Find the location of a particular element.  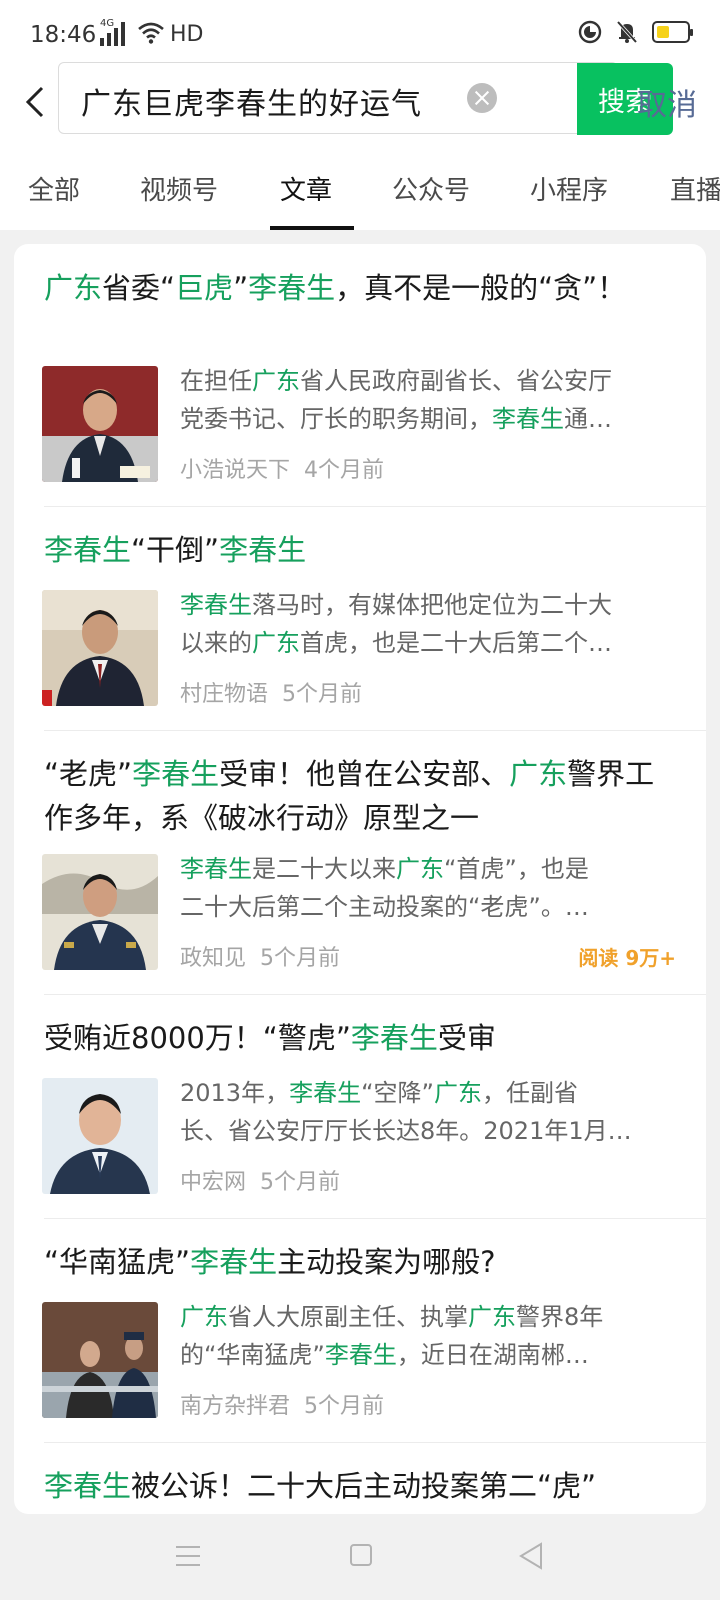

article-source: 南方杂拌君 is located at coordinates (235, 1406).